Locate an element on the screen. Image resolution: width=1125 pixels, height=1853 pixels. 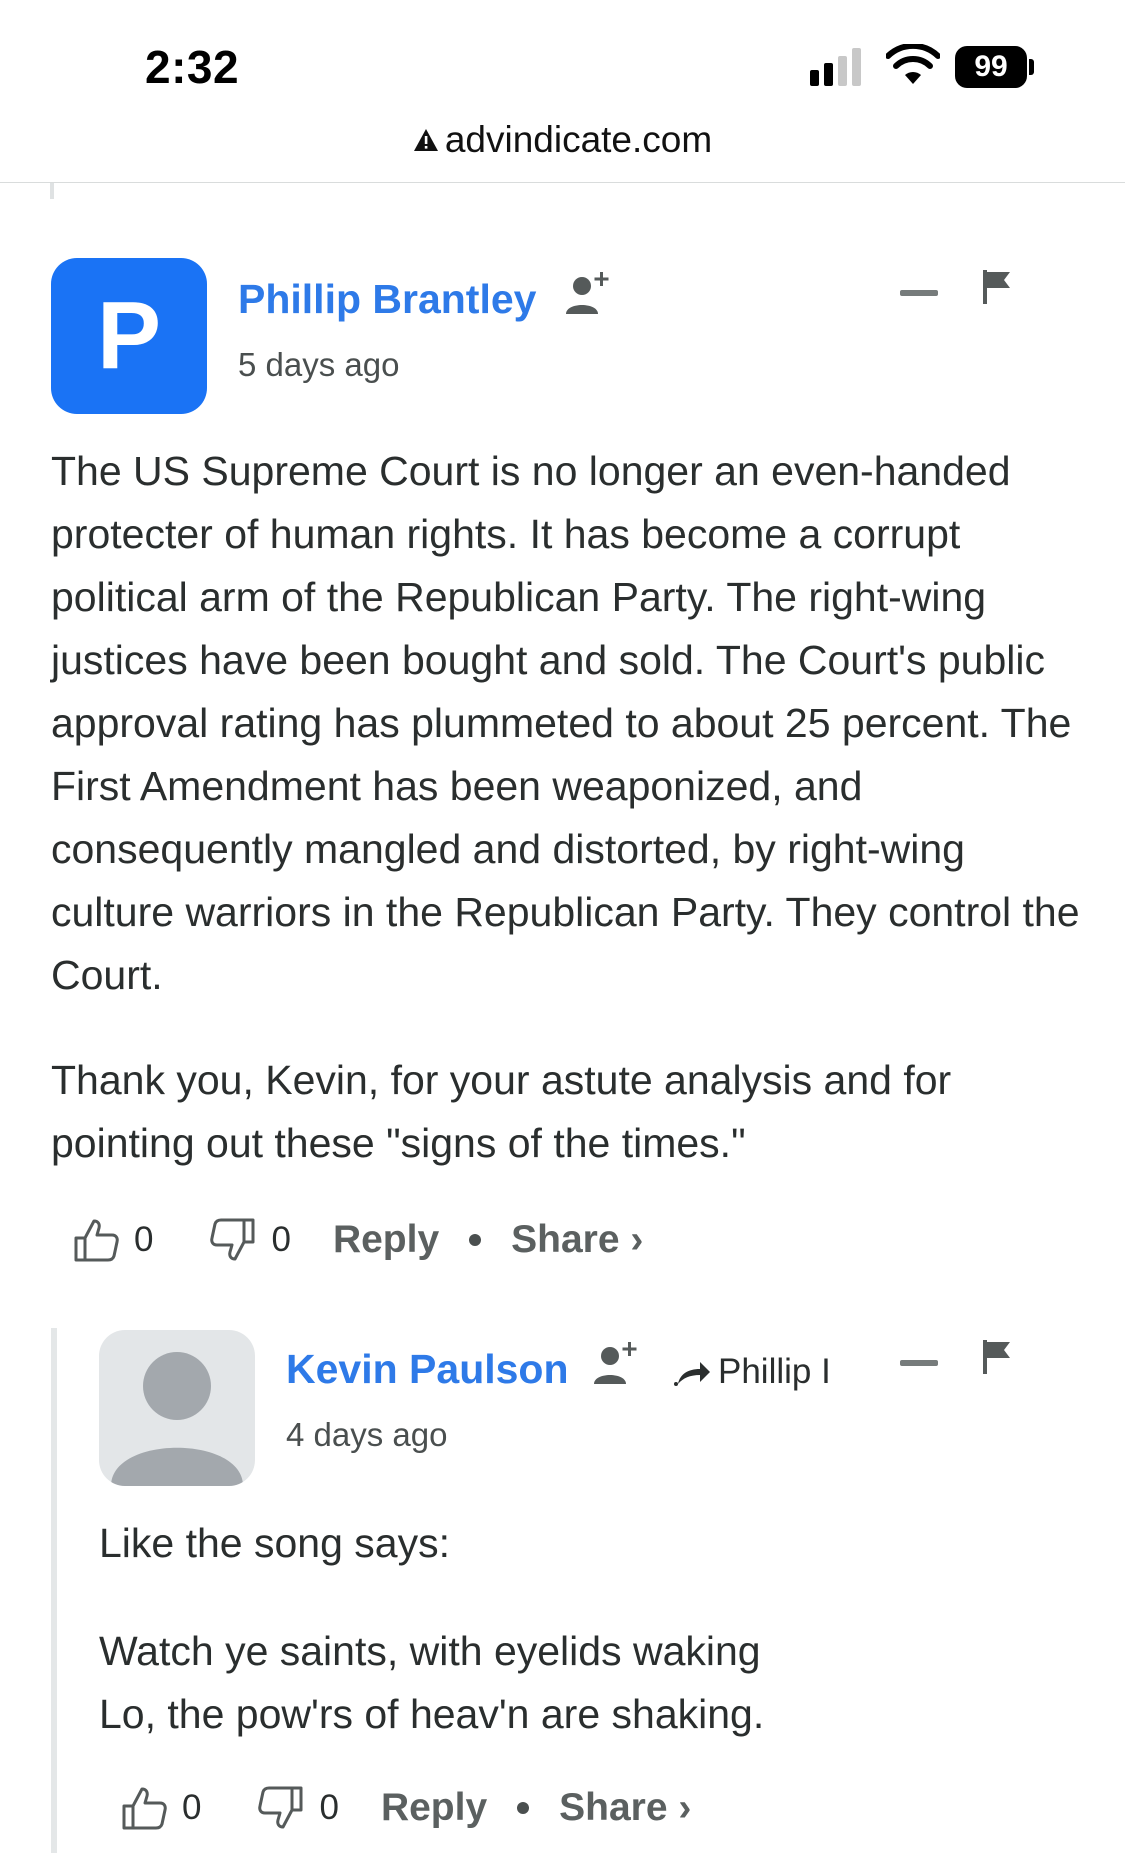
status-bar: 2:32 99 is located at coordinates (562, 60).